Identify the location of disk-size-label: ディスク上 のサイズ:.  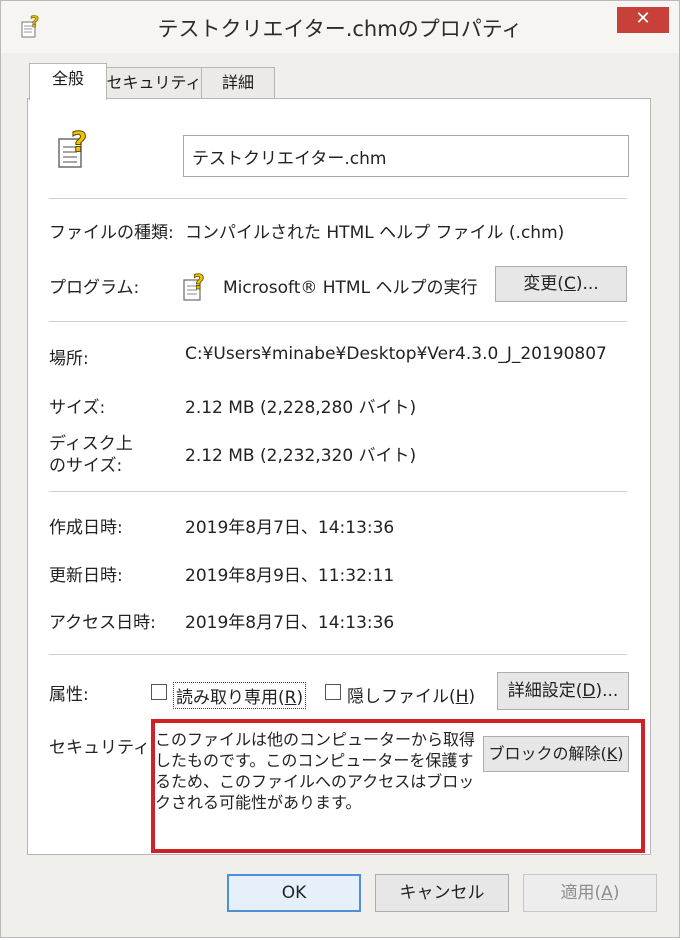
(91, 455).